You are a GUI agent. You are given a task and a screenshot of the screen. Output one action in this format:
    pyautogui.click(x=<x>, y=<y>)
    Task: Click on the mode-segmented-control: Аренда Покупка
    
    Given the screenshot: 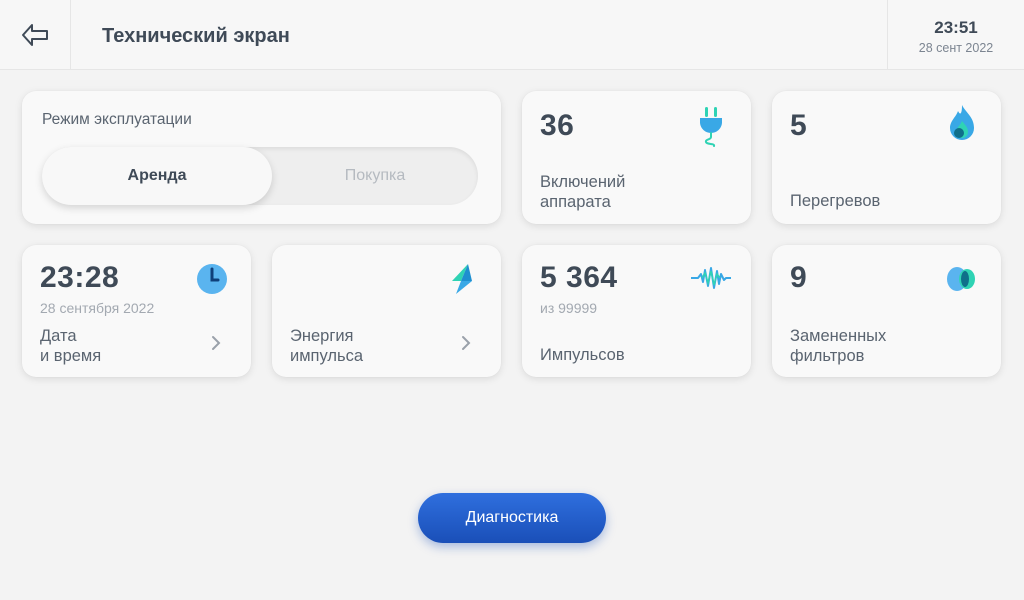 What is the action you would take?
    pyautogui.click(x=260, y=176)
    